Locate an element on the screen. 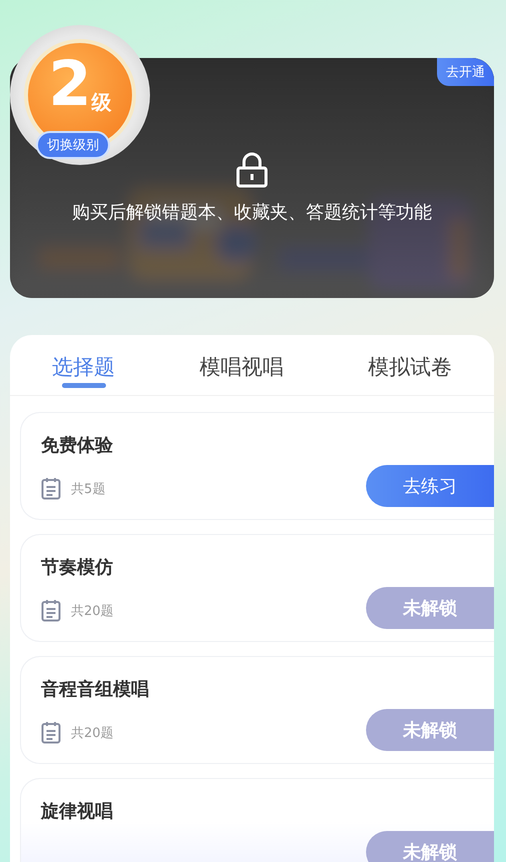  tab: 模唱视唱 is located at coordinates (241, 374).